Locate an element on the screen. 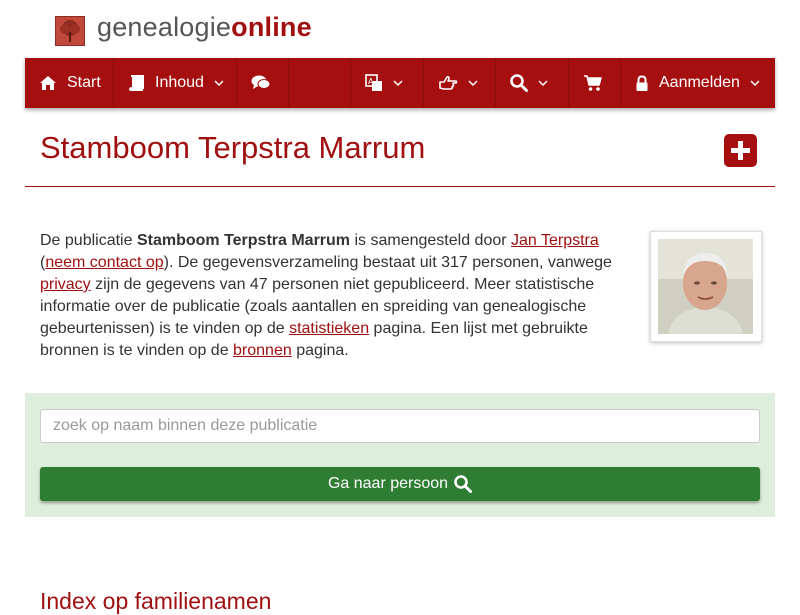 The width and height of the screenshot is (800, 615). intro-text: is samengesteld door is located at coordinates (431, 240).